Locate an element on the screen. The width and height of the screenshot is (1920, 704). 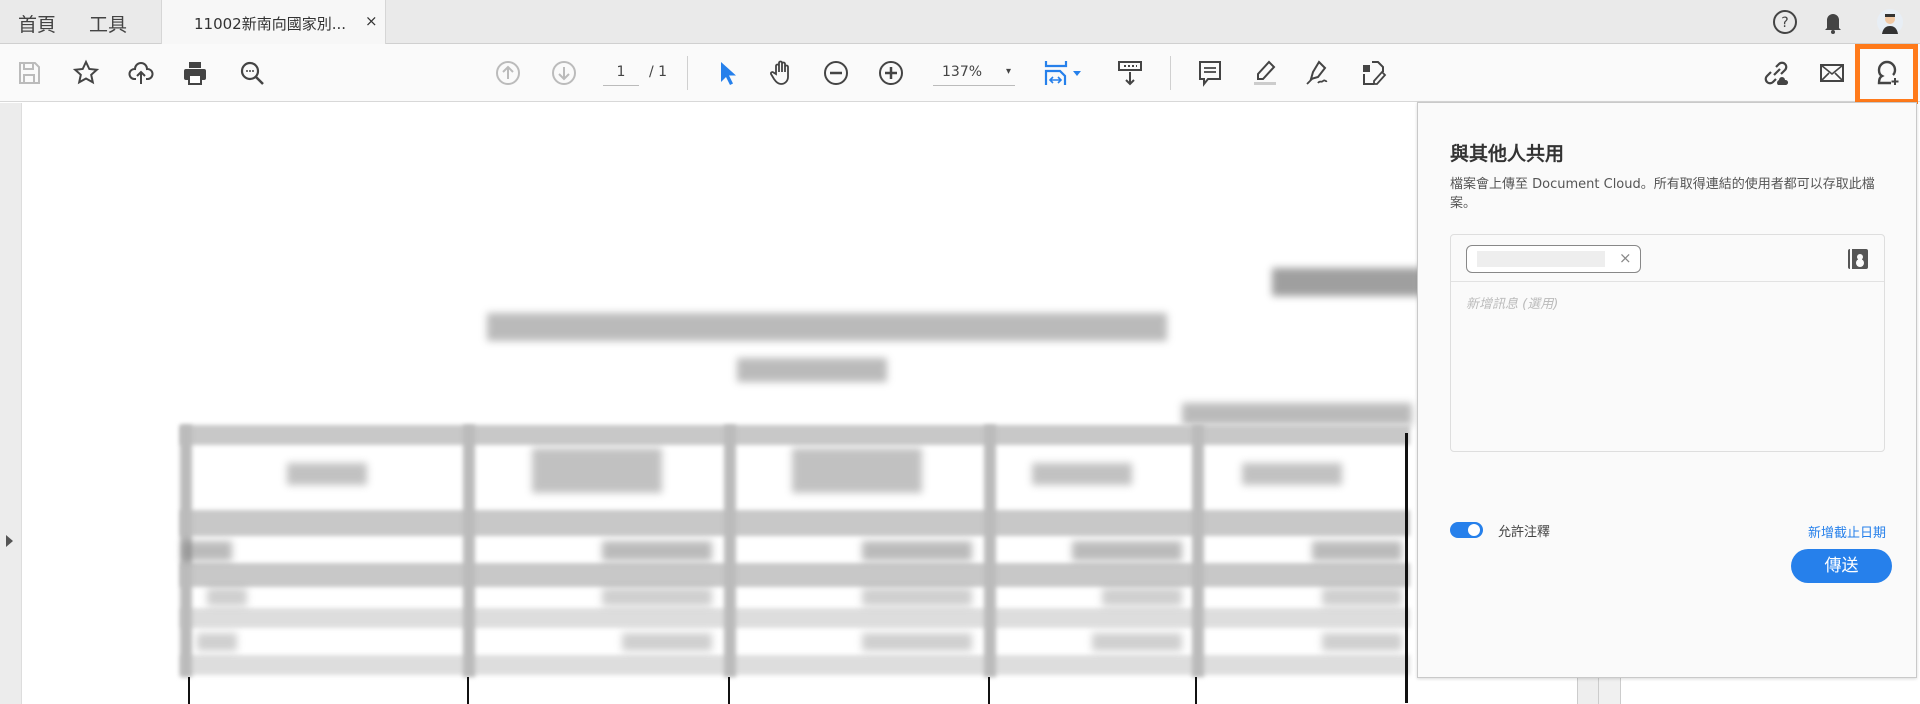
tab-bar: 首頁 工具 11002新南向國家別... × ? is located at coordinates (960, 22).